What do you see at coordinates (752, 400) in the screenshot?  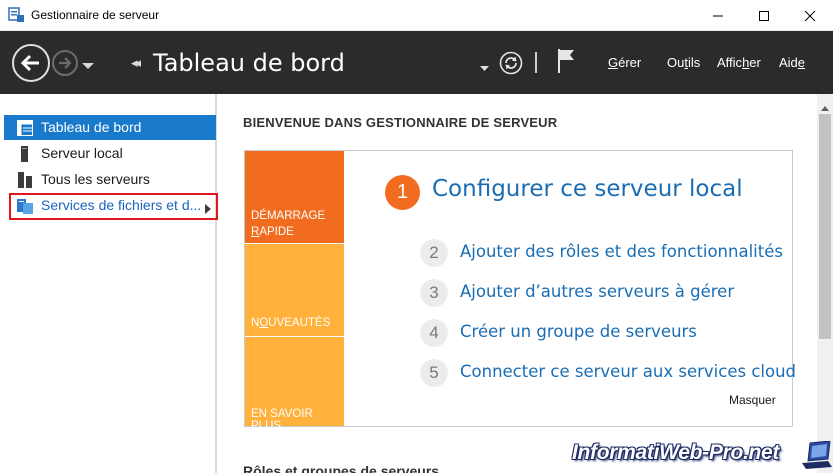 I see `hide-button: Masquer` at bounding box center [752, 400].